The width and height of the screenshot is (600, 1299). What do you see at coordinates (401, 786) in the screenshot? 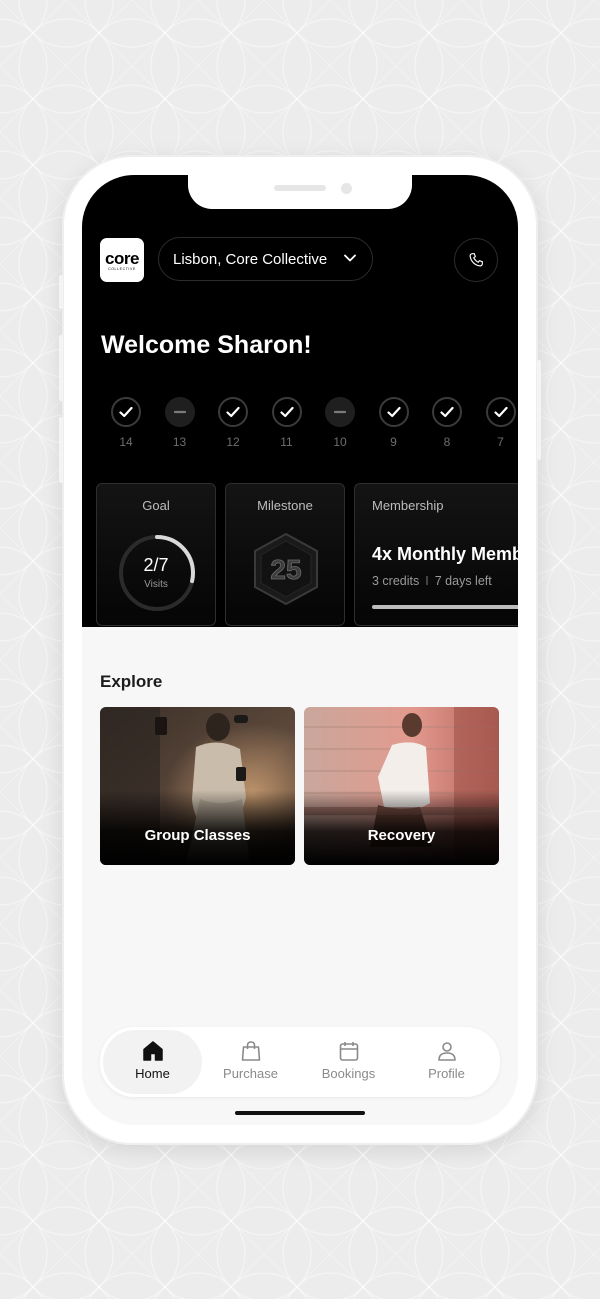
I see `explore-tile-recovery: Recovery` at bounding box center [401, 786].